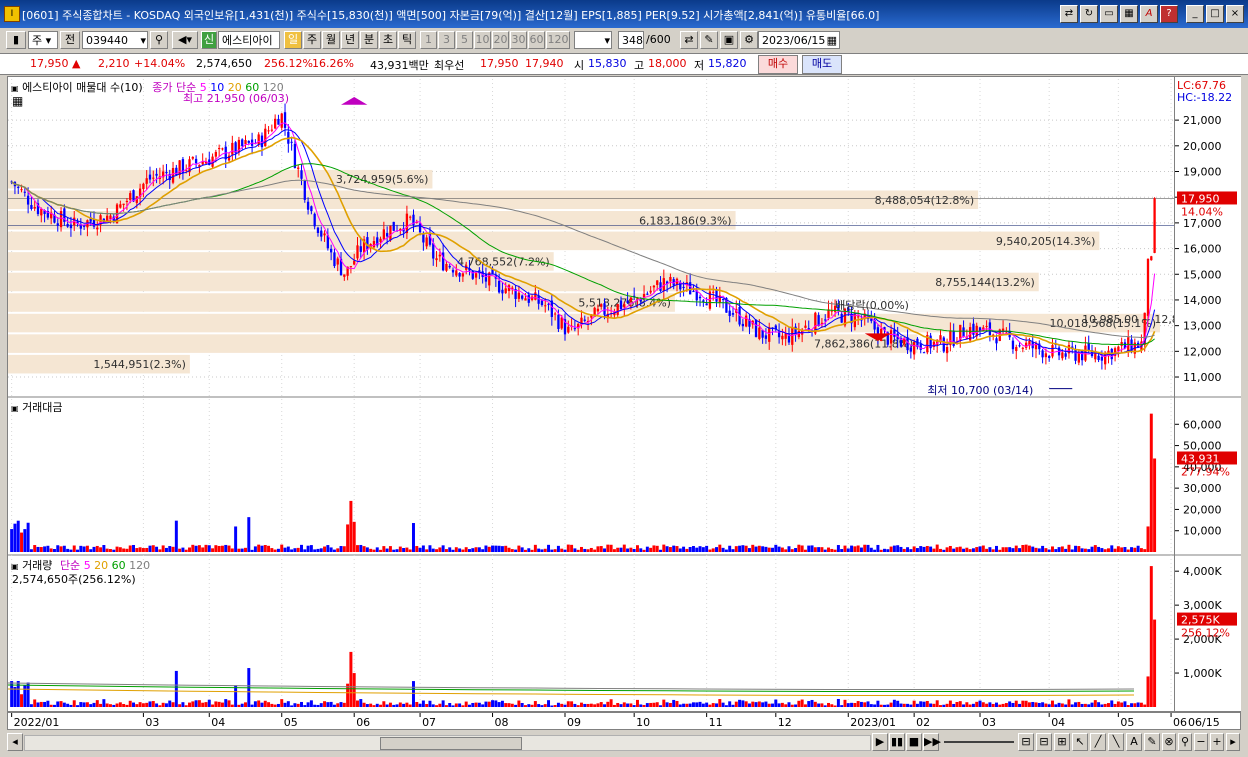 This screenshot has width=1248, height=757. Describe the element at coordinates (778, 64) in the screenshot. I see `buy-button: 매수` at that location.